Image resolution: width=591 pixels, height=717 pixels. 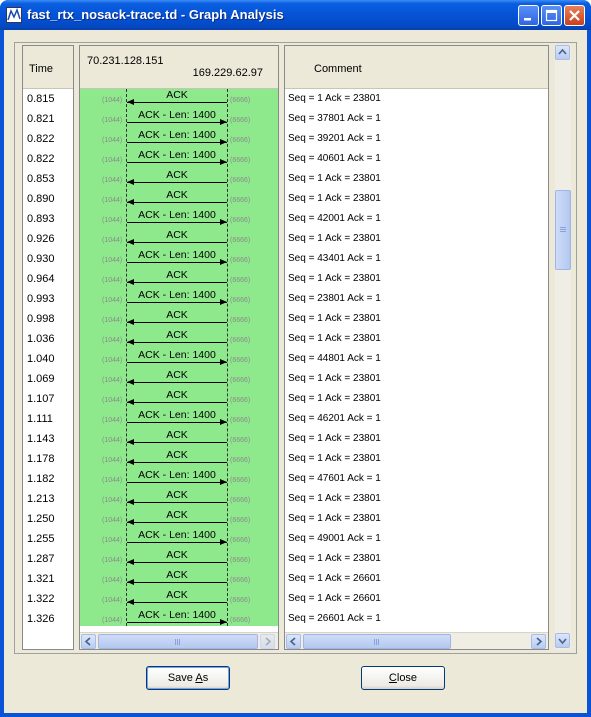 I want to click on time-cell: 1.143, so click(x=48, y=439).